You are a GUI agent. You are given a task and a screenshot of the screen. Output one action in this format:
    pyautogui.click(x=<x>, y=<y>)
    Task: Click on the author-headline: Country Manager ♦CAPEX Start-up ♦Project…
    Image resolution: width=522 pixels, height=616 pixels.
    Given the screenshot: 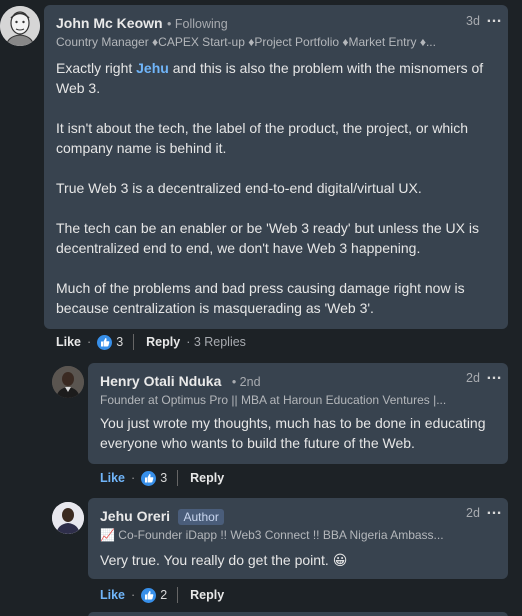 What is the action you would take?
    pyautogui.click(x=246, y=42)
    